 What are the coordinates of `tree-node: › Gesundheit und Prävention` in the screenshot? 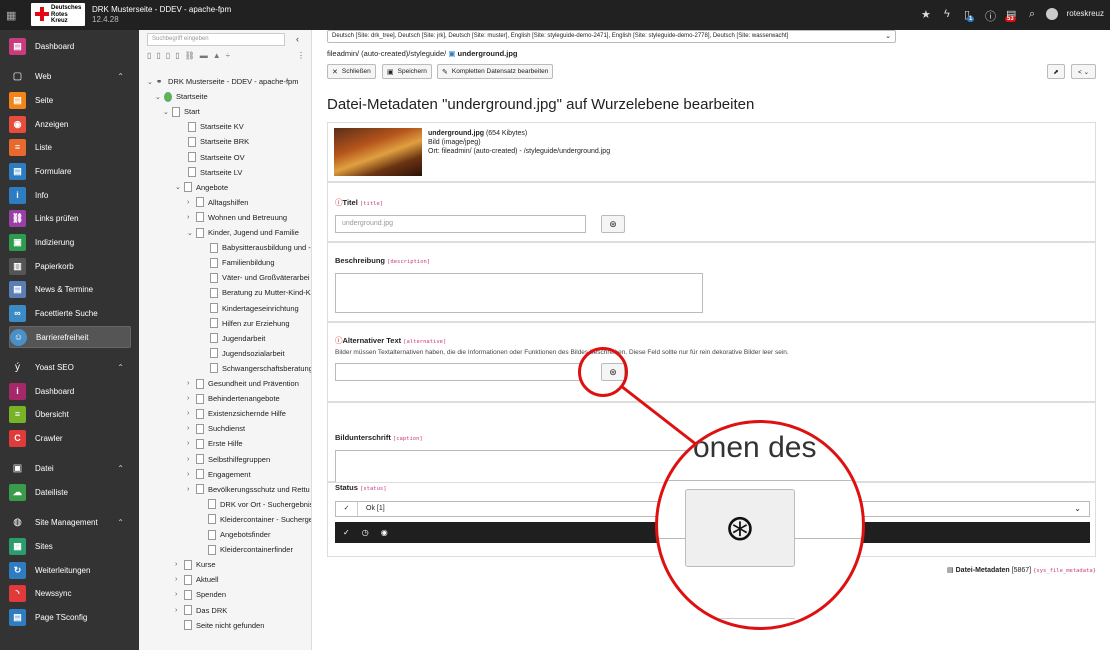 It's located at (243, 383).